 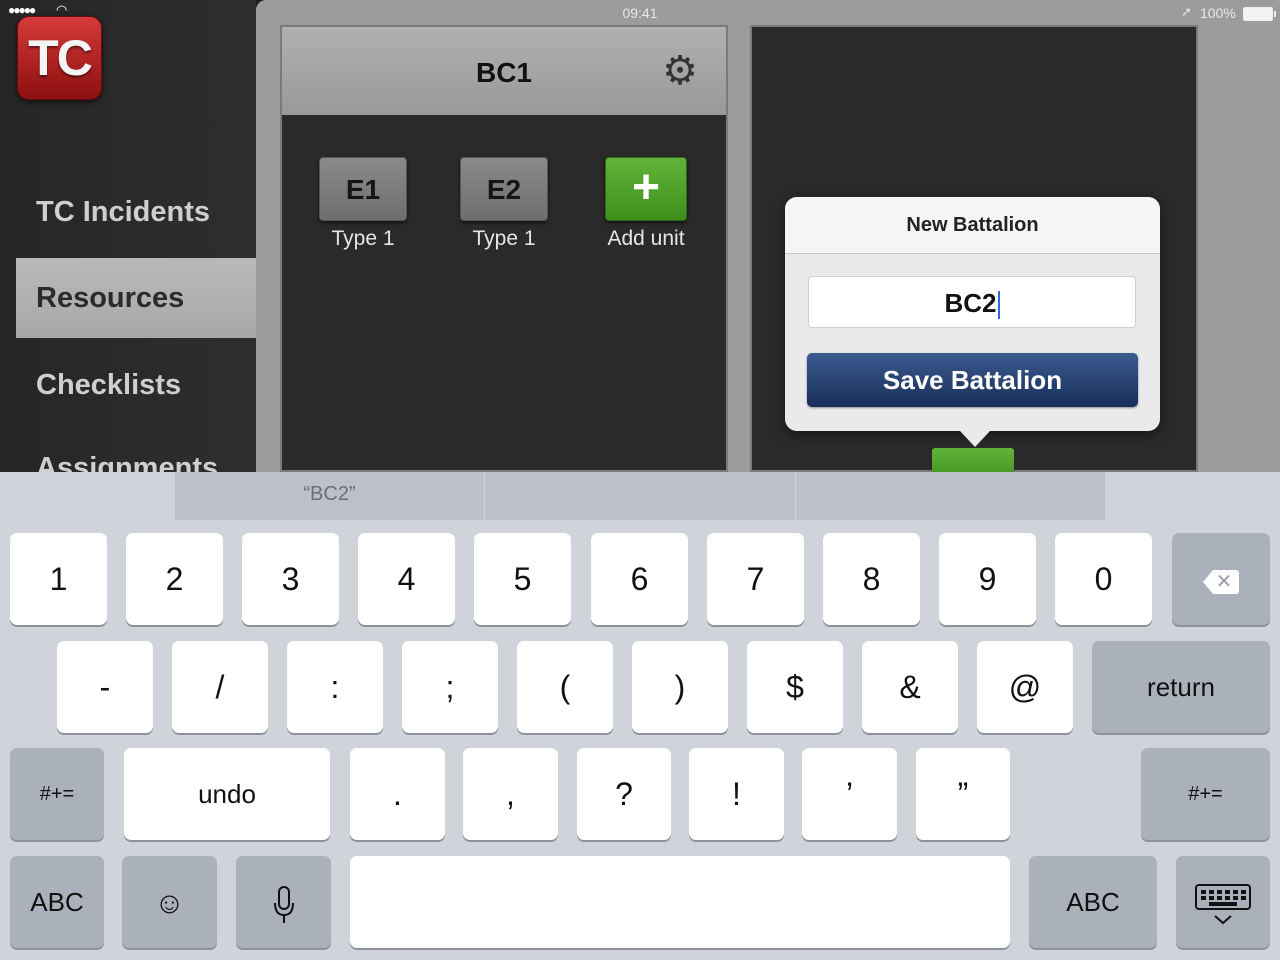 What do you see at coordinates (565, 687) in the screenshot?
I see `key-open-paren: (` at bounding box center [565, 687].